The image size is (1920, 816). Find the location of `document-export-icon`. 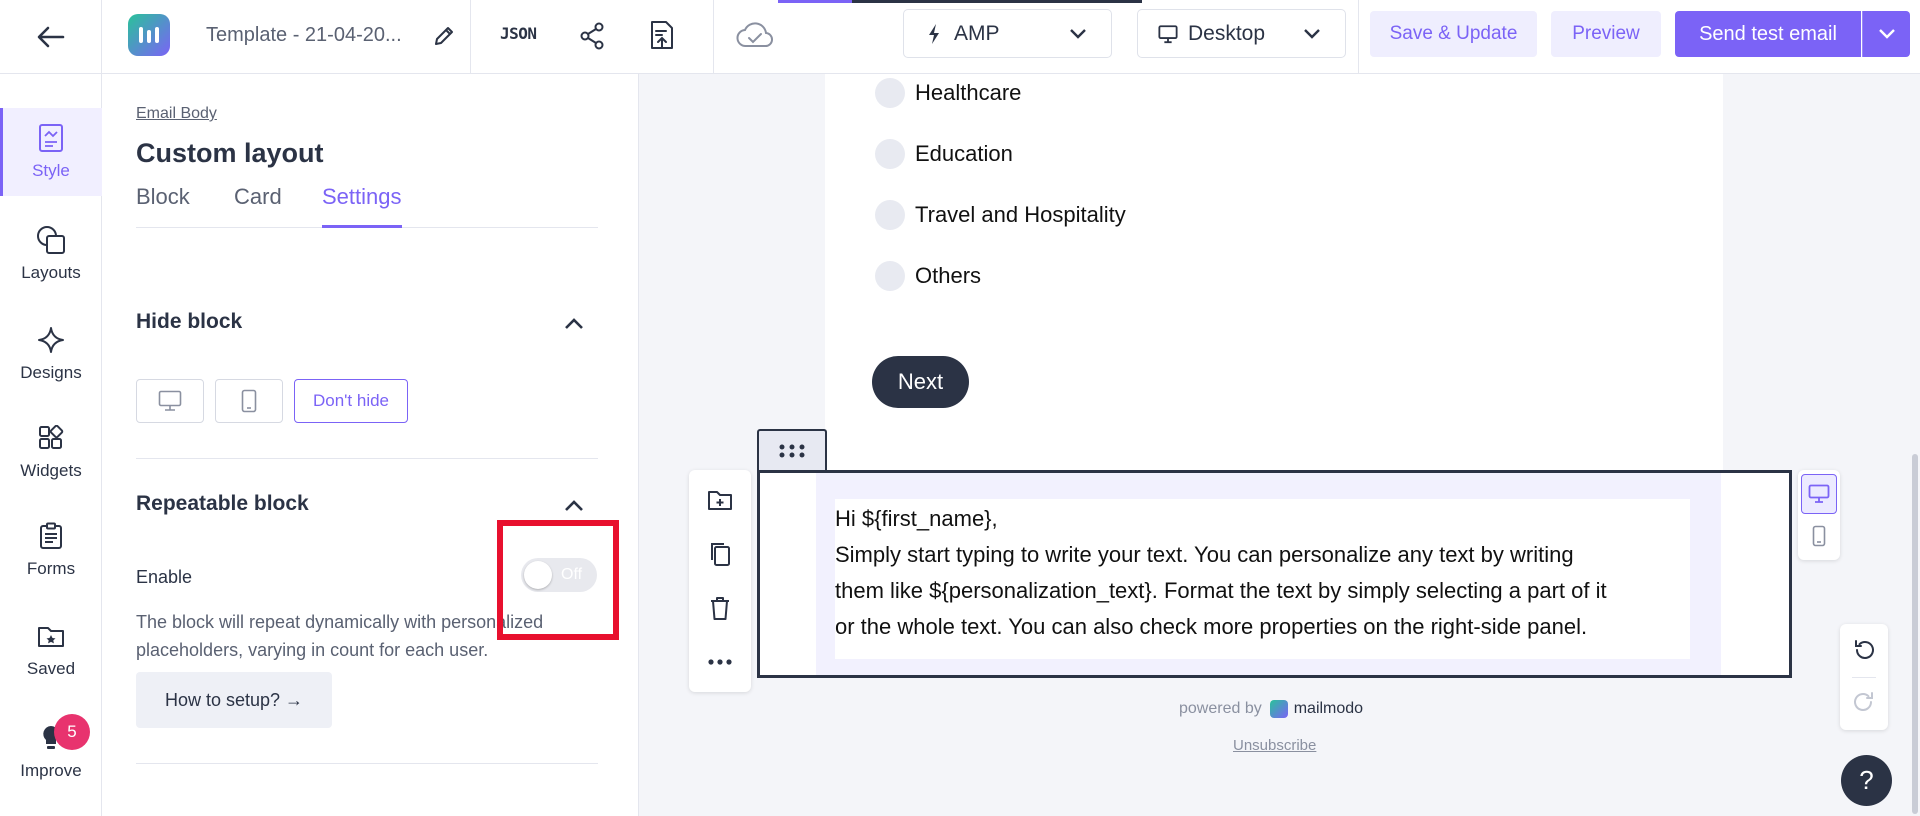

document-export-icon is located at coordinates (662, 35).